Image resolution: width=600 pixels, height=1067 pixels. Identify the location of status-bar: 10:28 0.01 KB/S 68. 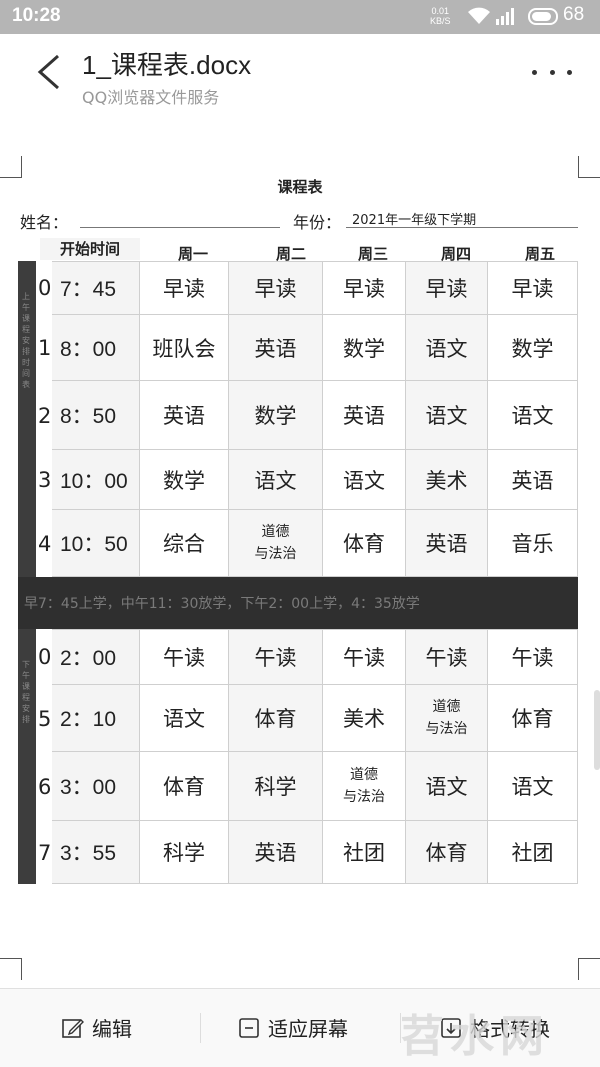
(300, 17).